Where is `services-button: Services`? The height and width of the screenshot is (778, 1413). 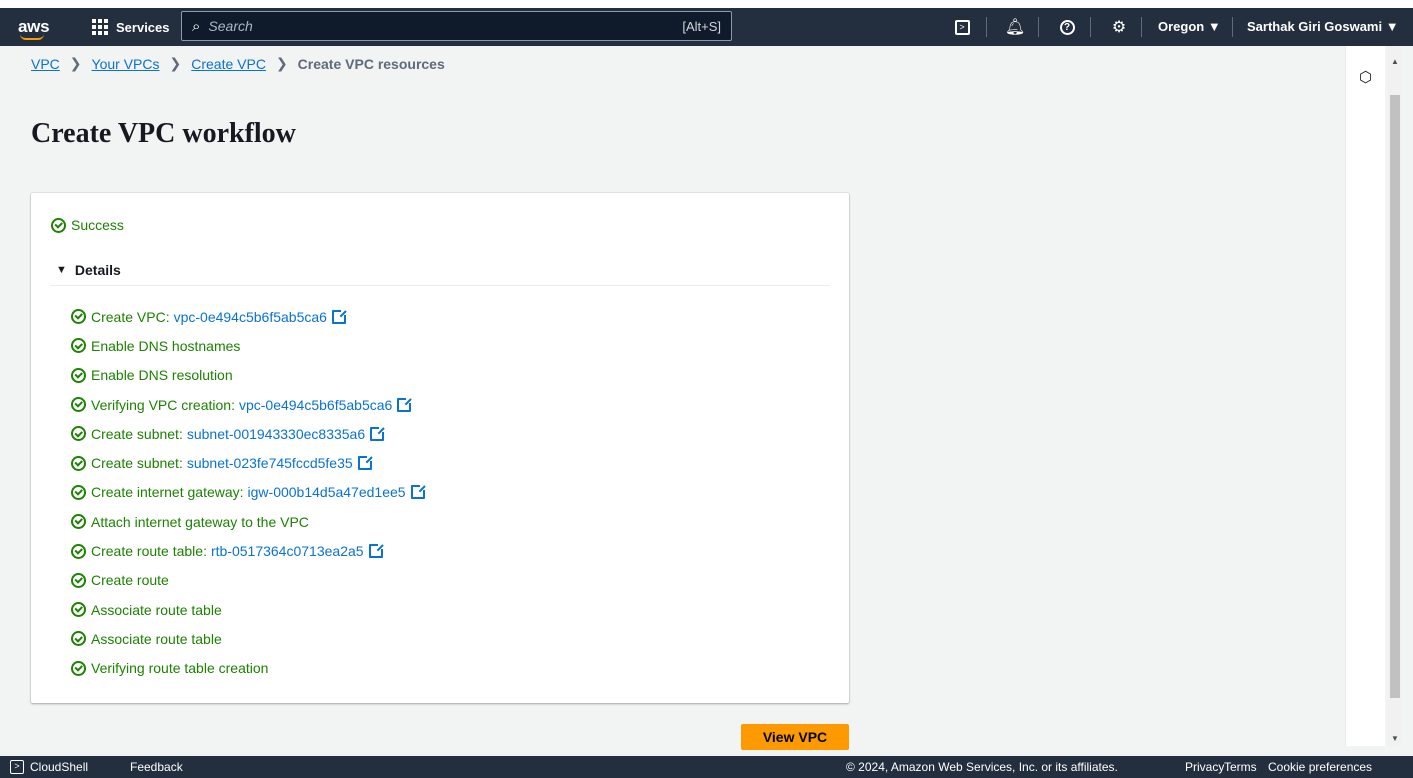 services-button: Services is located at coordinates (131, 27).